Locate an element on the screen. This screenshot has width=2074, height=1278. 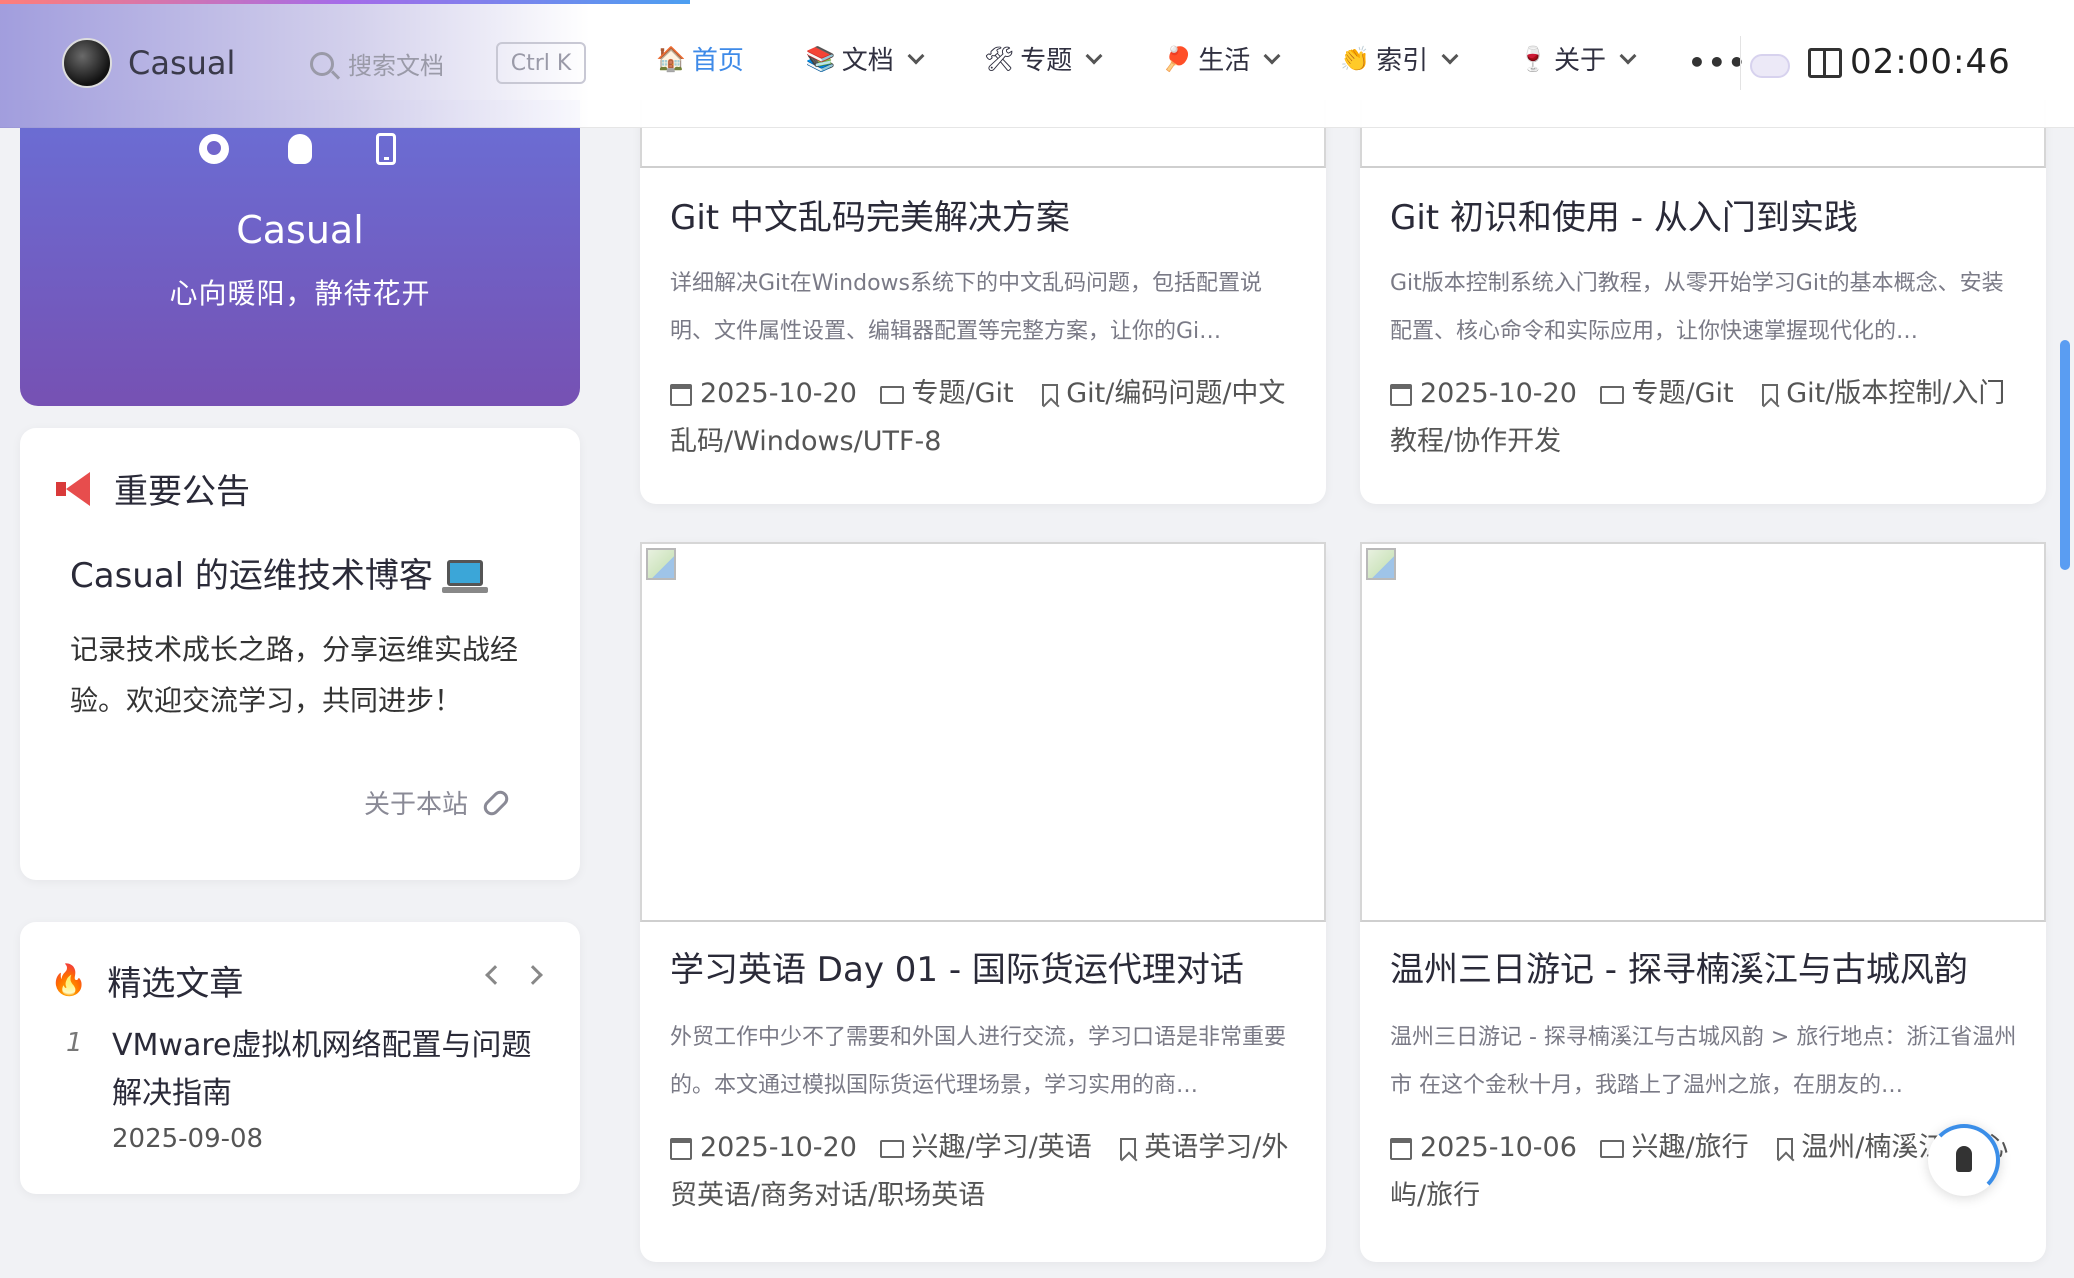
nav-item-label: 生活 is located at coordinates (1224, 61).